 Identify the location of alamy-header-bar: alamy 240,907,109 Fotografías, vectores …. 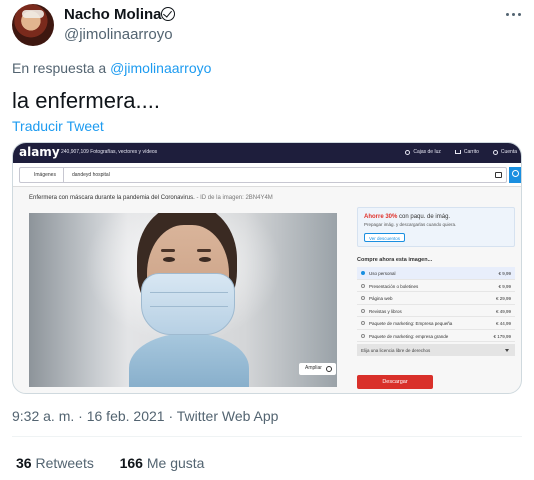
(267, 153).